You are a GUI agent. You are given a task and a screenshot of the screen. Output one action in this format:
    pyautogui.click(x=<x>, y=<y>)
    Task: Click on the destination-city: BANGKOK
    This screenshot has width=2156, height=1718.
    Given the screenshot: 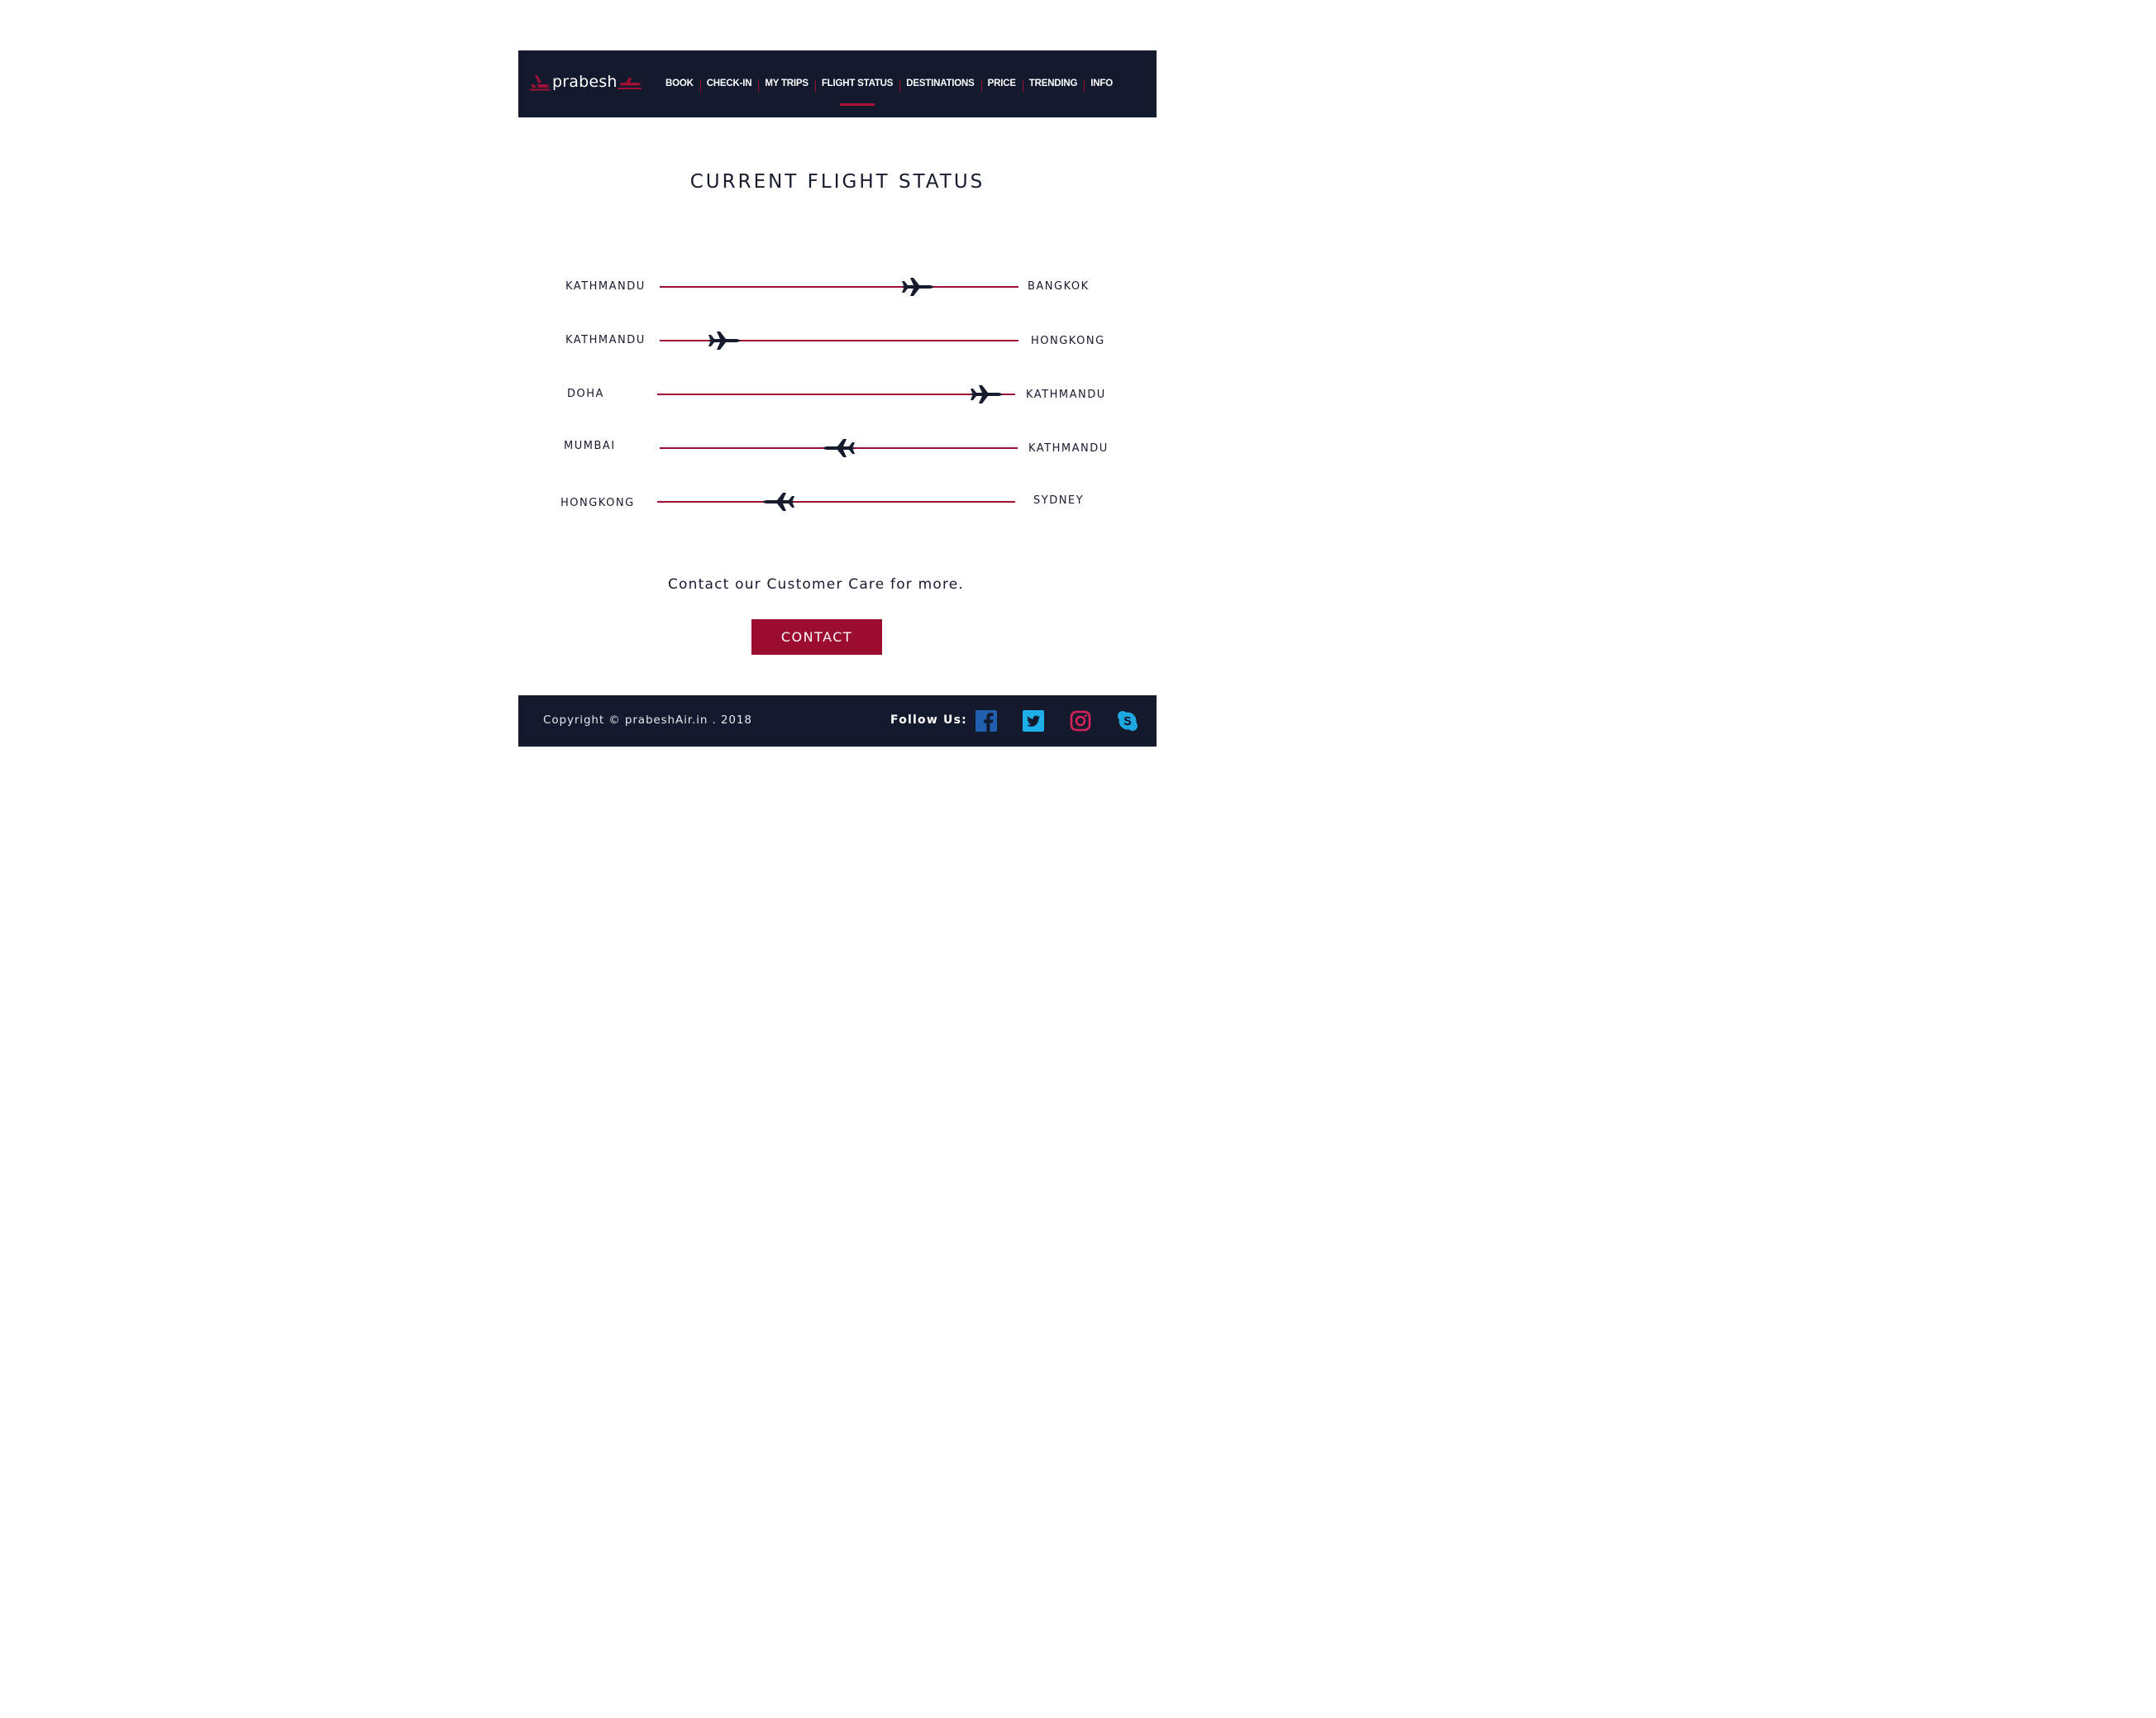 What is the action you would take?
    pyautogui.click(x=1059, y=286)
    